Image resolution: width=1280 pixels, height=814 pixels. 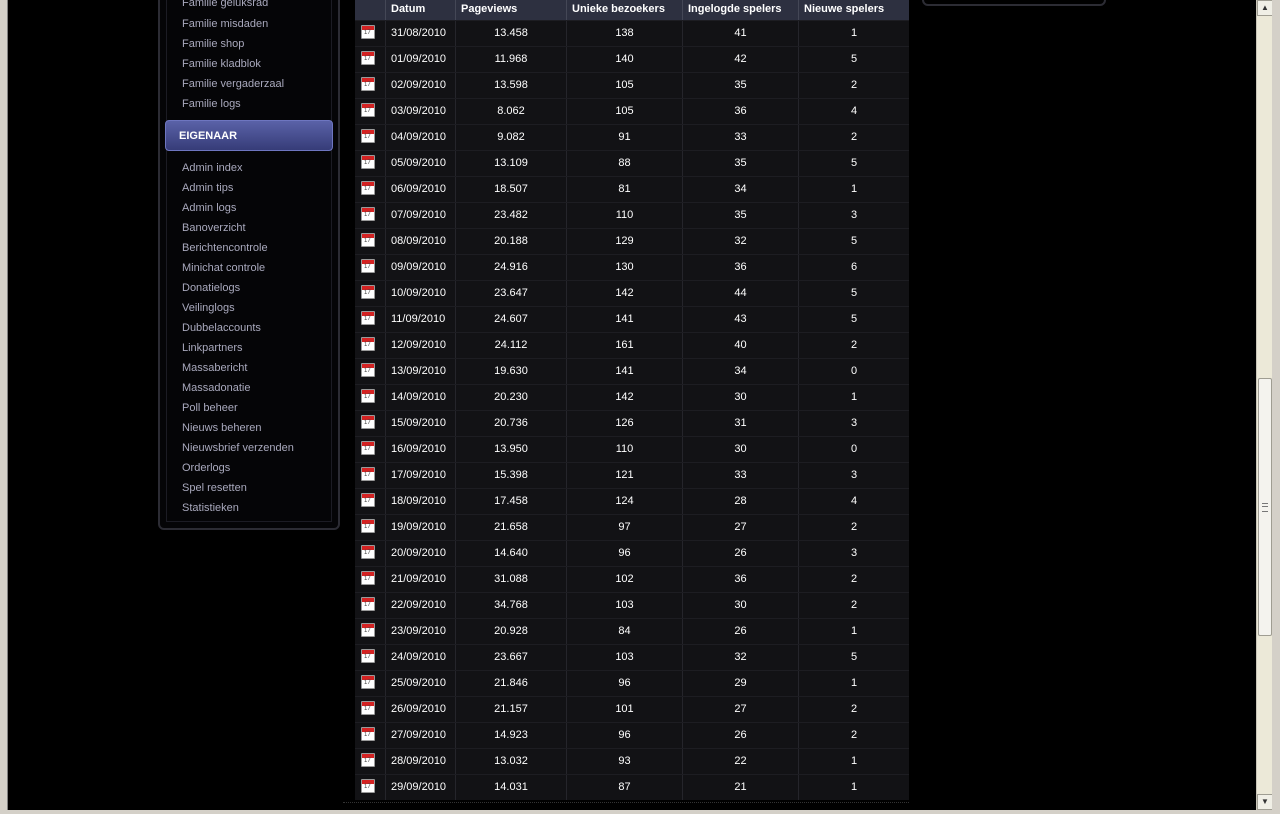 I want to click on table-row: 21/09/201031.088102362, so click(x=632, y=579).